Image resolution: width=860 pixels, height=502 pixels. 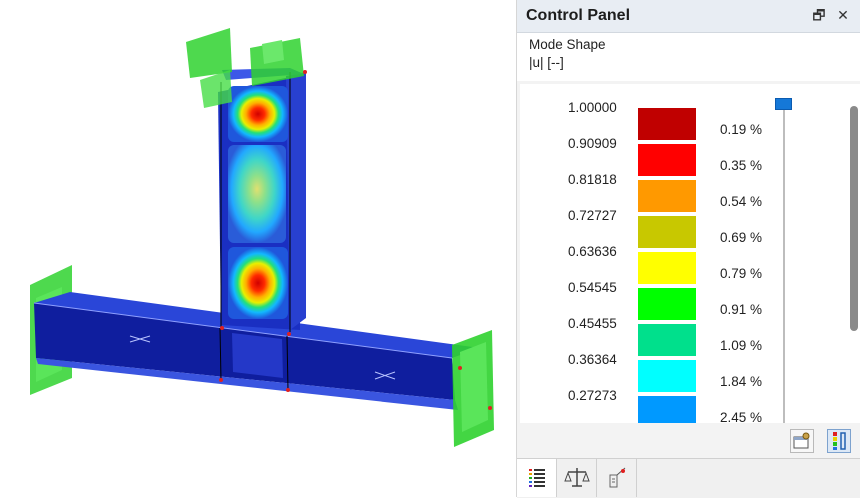 I want to click on color-scales-tab, so click(x=537, y=478).